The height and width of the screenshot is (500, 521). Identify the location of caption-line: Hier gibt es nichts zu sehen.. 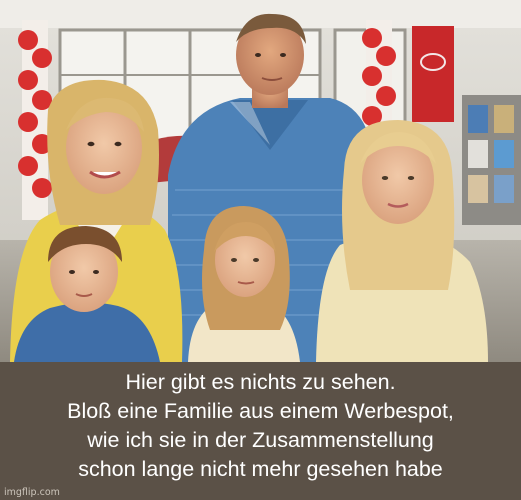
(260, 382).